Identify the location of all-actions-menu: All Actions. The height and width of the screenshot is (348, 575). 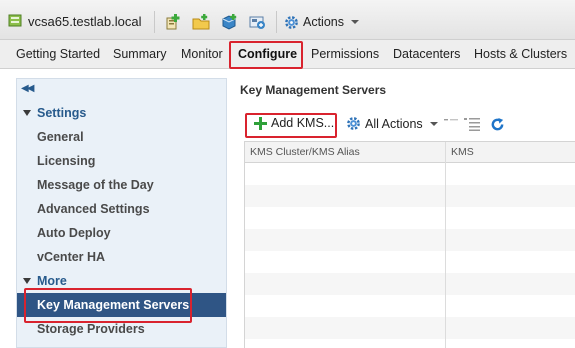
(392, 123).